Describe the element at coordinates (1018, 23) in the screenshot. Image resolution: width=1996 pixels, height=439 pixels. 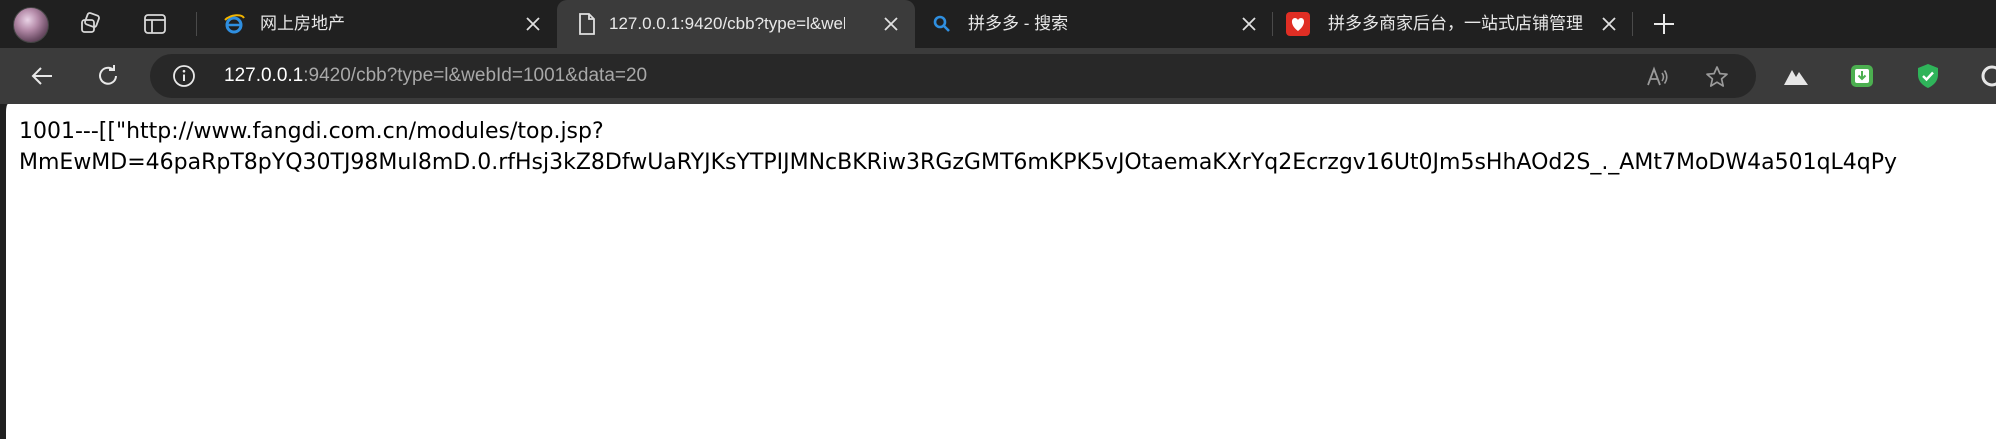
I see `tab-title: 拼多多 - 搜索` at that location.